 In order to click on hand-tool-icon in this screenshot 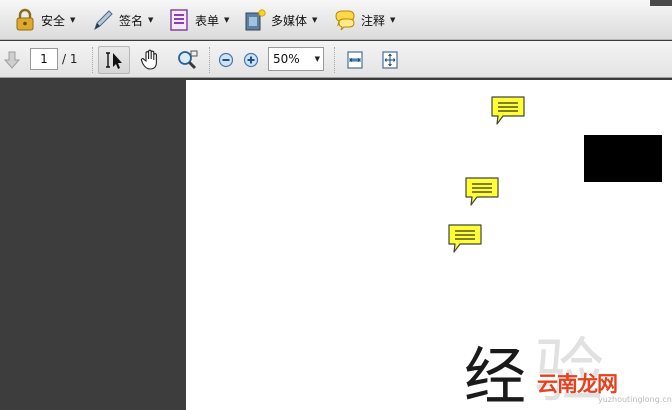, I will do `click(148, 59)`.